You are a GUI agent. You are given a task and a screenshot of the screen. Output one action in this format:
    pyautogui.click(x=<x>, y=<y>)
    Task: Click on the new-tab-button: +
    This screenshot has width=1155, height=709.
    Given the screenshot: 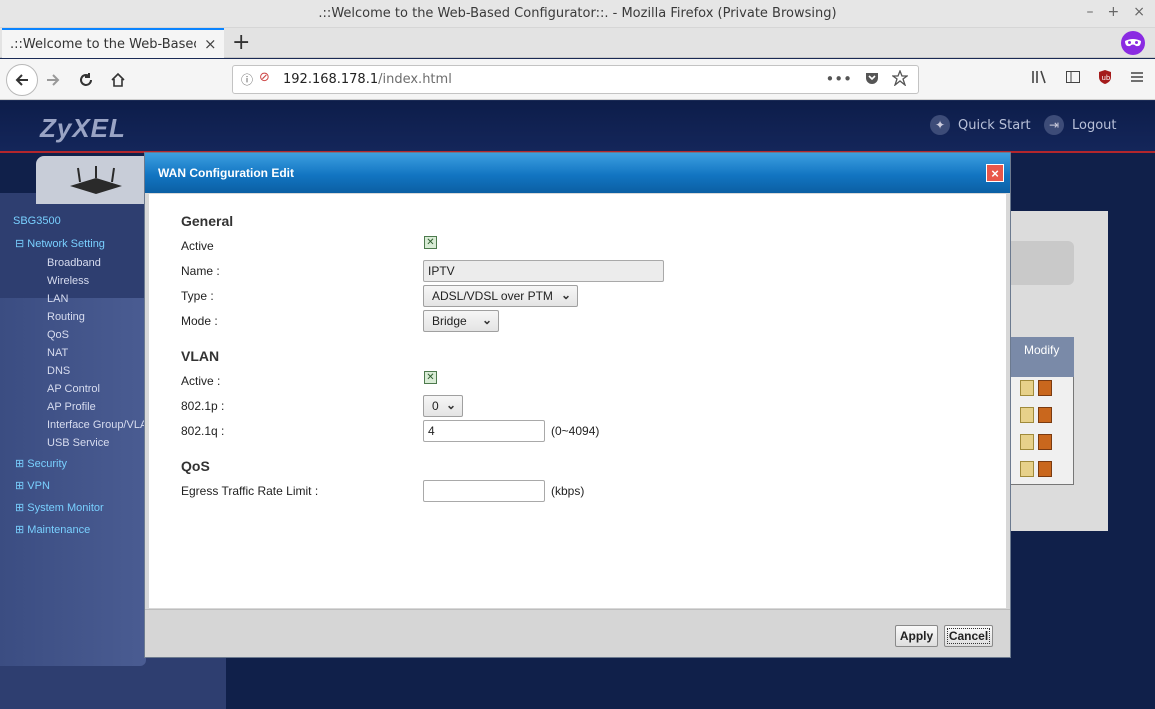 What is the action you would take?
    pyautogui.click(x=241, y=42)
    